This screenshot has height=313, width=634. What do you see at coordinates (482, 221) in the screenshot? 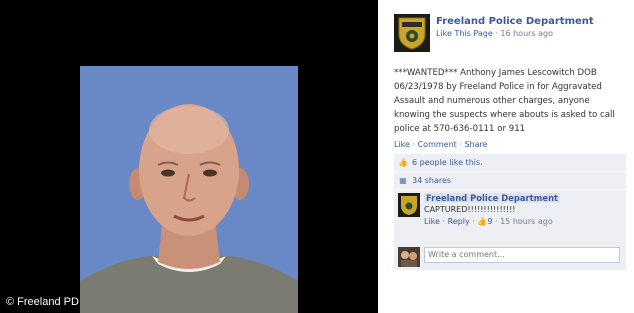
I see `comment-like-count-icon: 👍` at bounding box center [482, 221].